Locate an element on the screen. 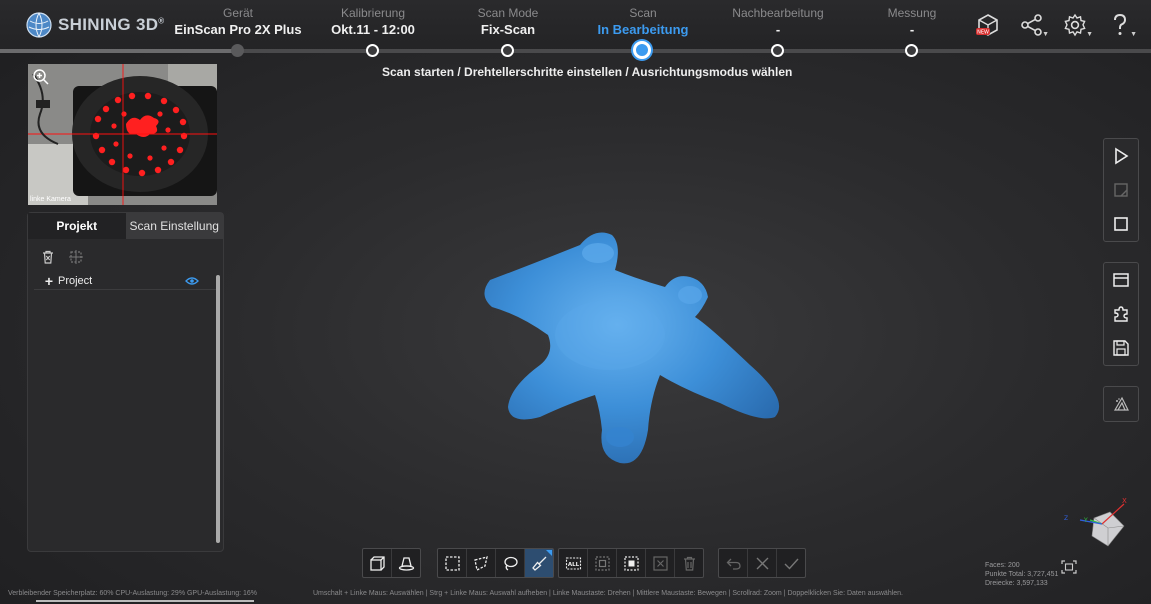  active-indicator is located at coordinates (549, 553).